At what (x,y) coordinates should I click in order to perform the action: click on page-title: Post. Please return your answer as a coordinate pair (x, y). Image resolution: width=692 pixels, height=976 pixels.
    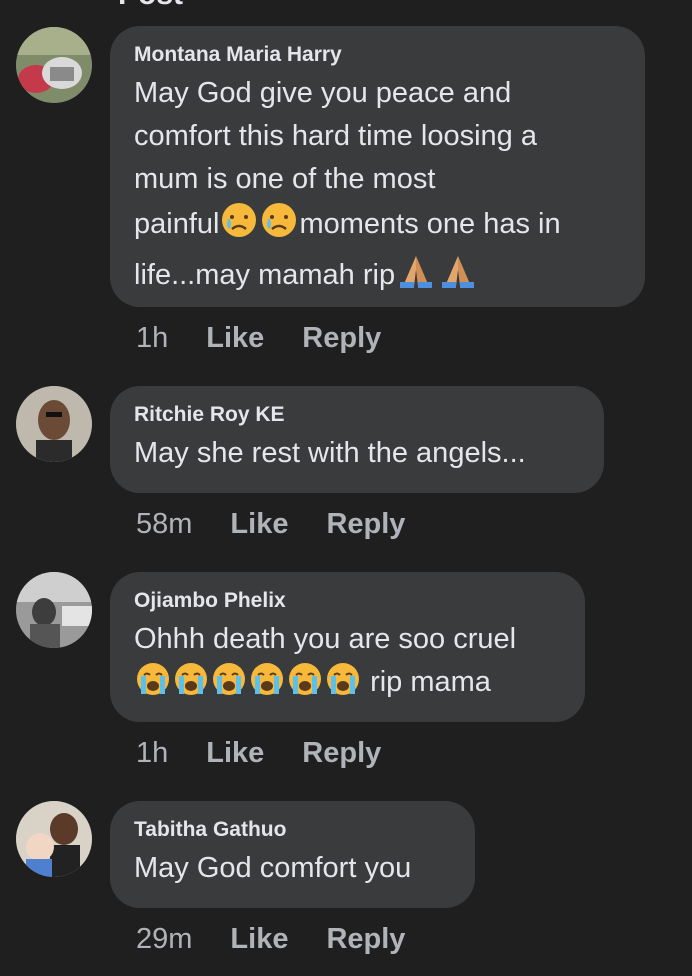
    Looking at the image, I should click on (150, 6).